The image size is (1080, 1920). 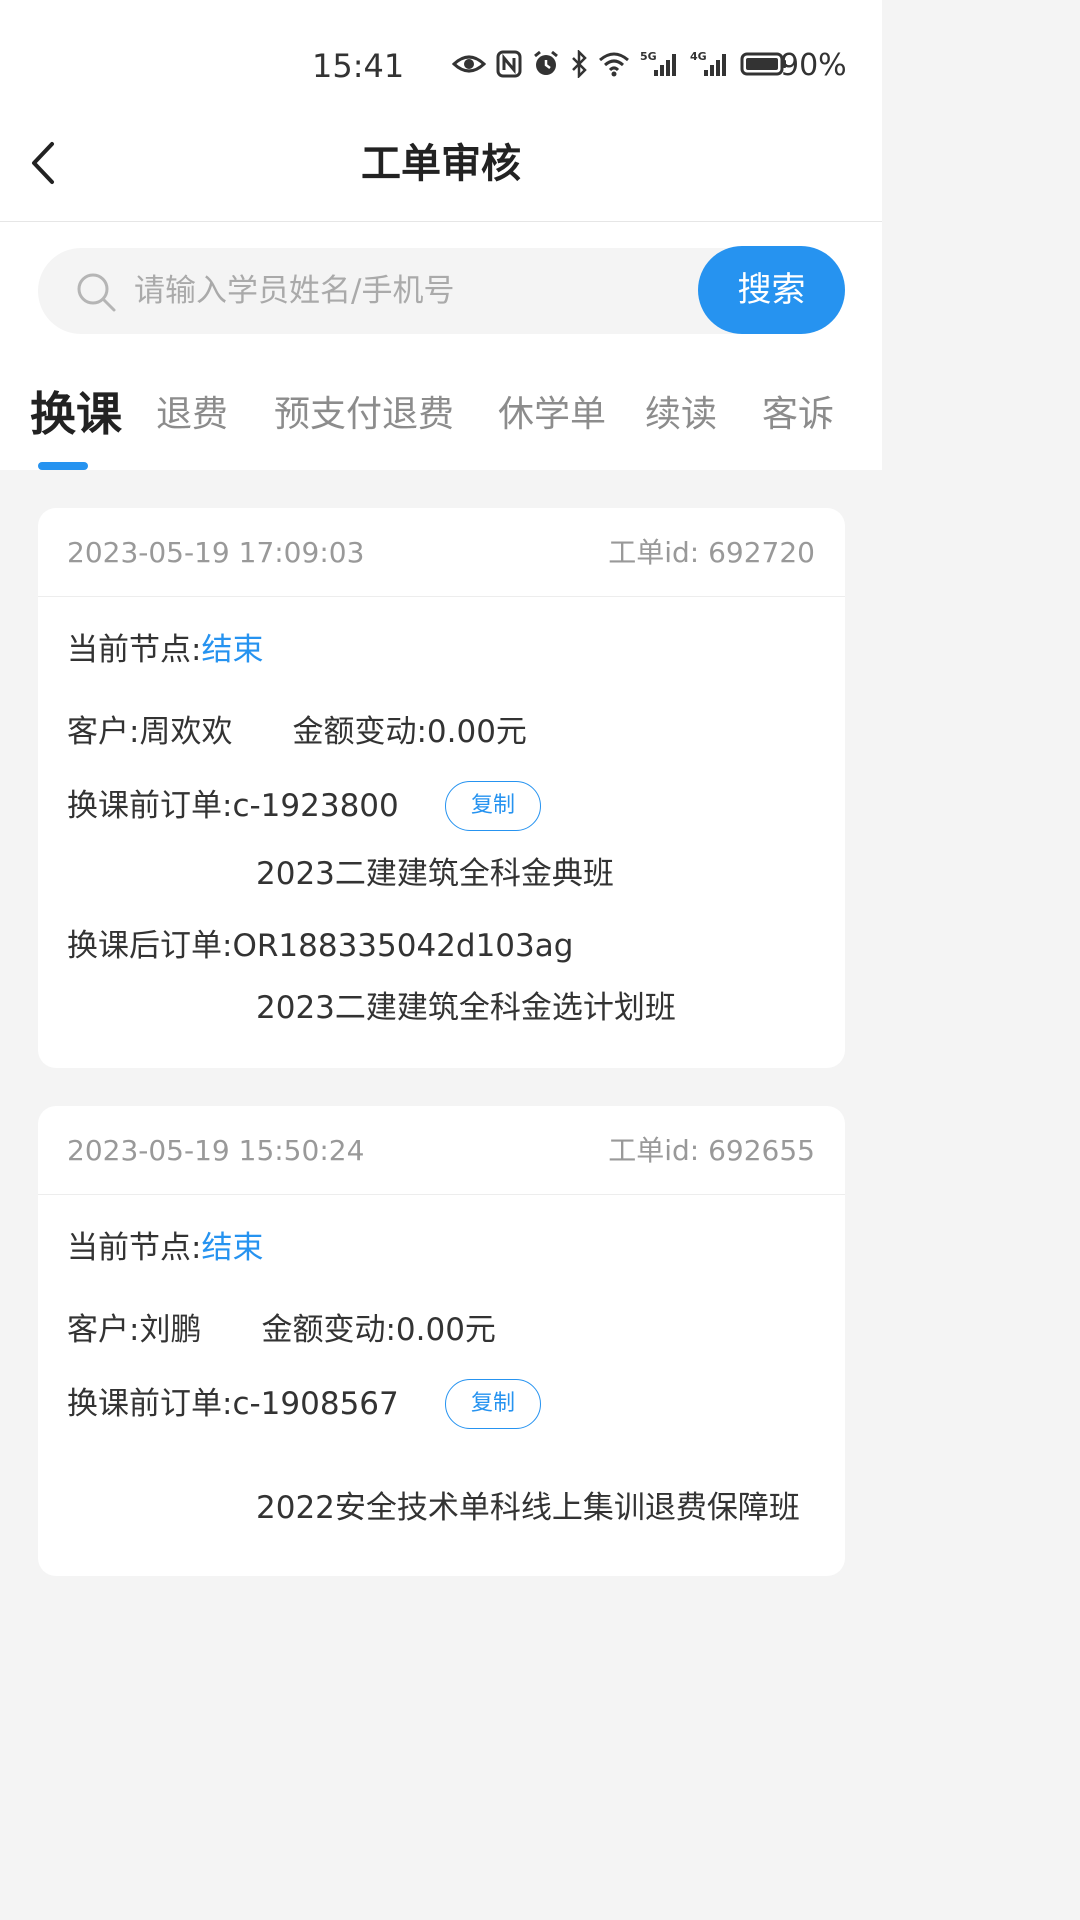 I want to click on bluetooth-icon, so click(x=579, y=65).